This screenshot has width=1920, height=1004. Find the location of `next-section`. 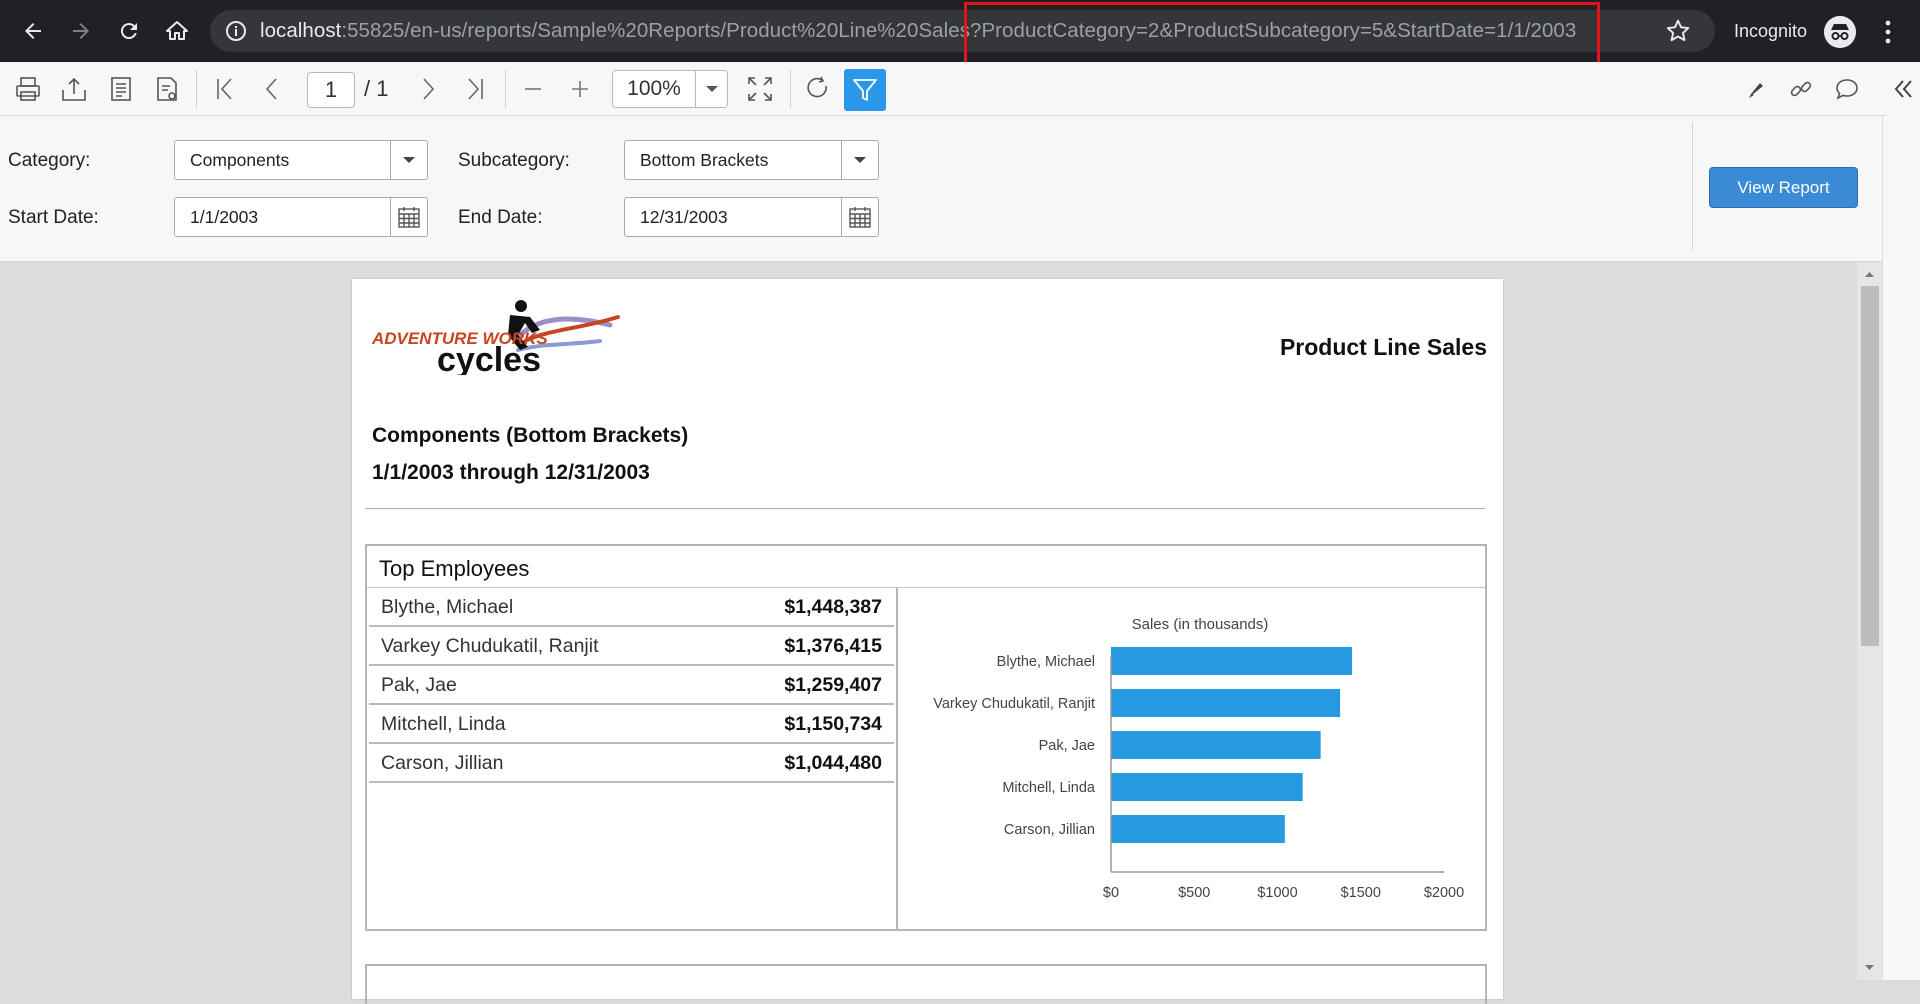

next-section is located at coordinates (926, 984).